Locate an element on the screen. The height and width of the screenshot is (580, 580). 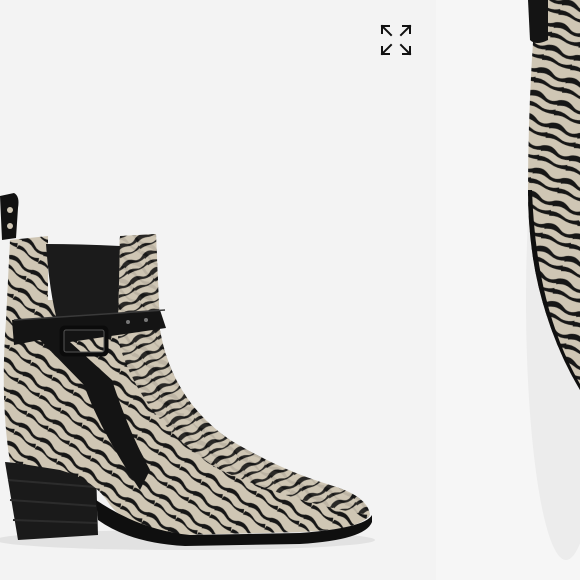
expand-arrows-icon is located at coordinates (396, 40).